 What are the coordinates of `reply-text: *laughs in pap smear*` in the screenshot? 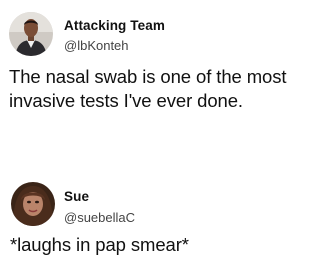 It's located at (99, 244).